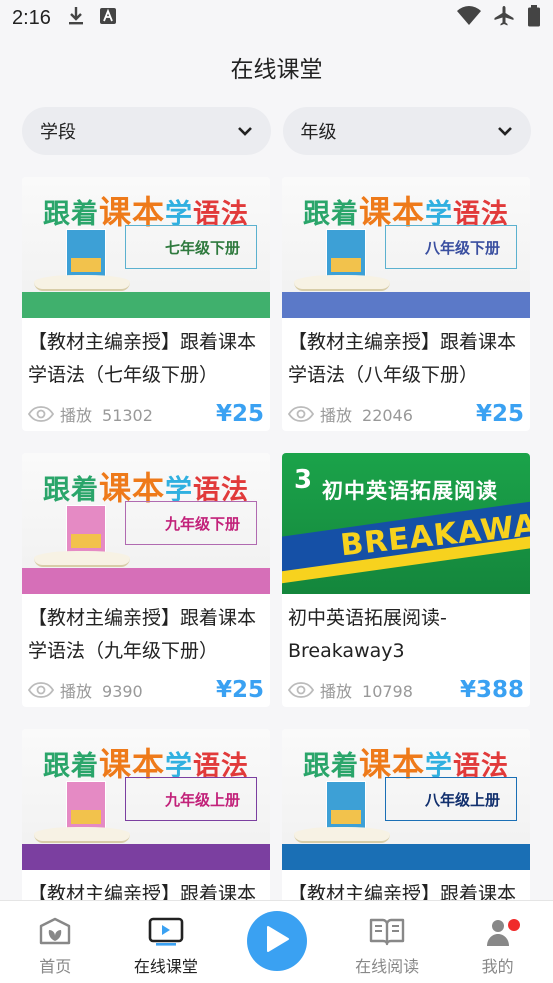  What do you see at coordinates (55, 966) in the screenshot?
I see `tab-label: 首页` at bounding box center [55, 966].